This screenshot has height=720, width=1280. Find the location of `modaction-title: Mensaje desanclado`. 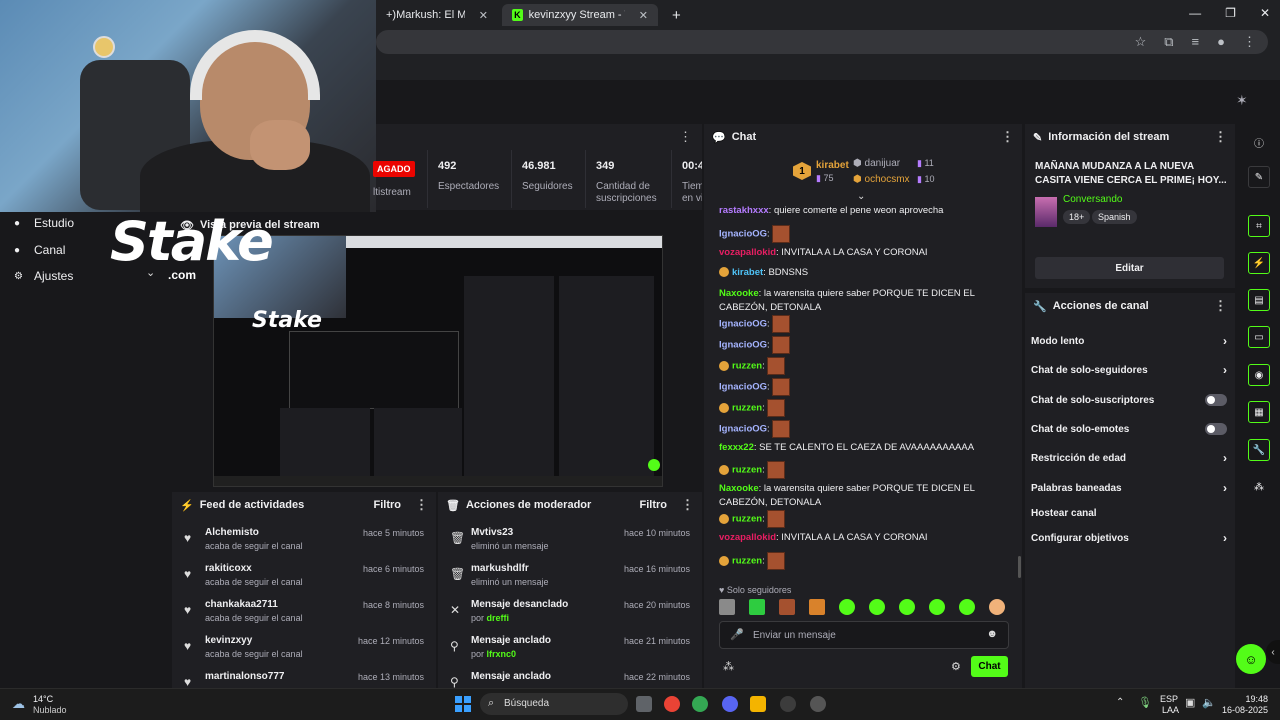

modaction-title: Mensaje desanclado is located at coordinates (519, 604).